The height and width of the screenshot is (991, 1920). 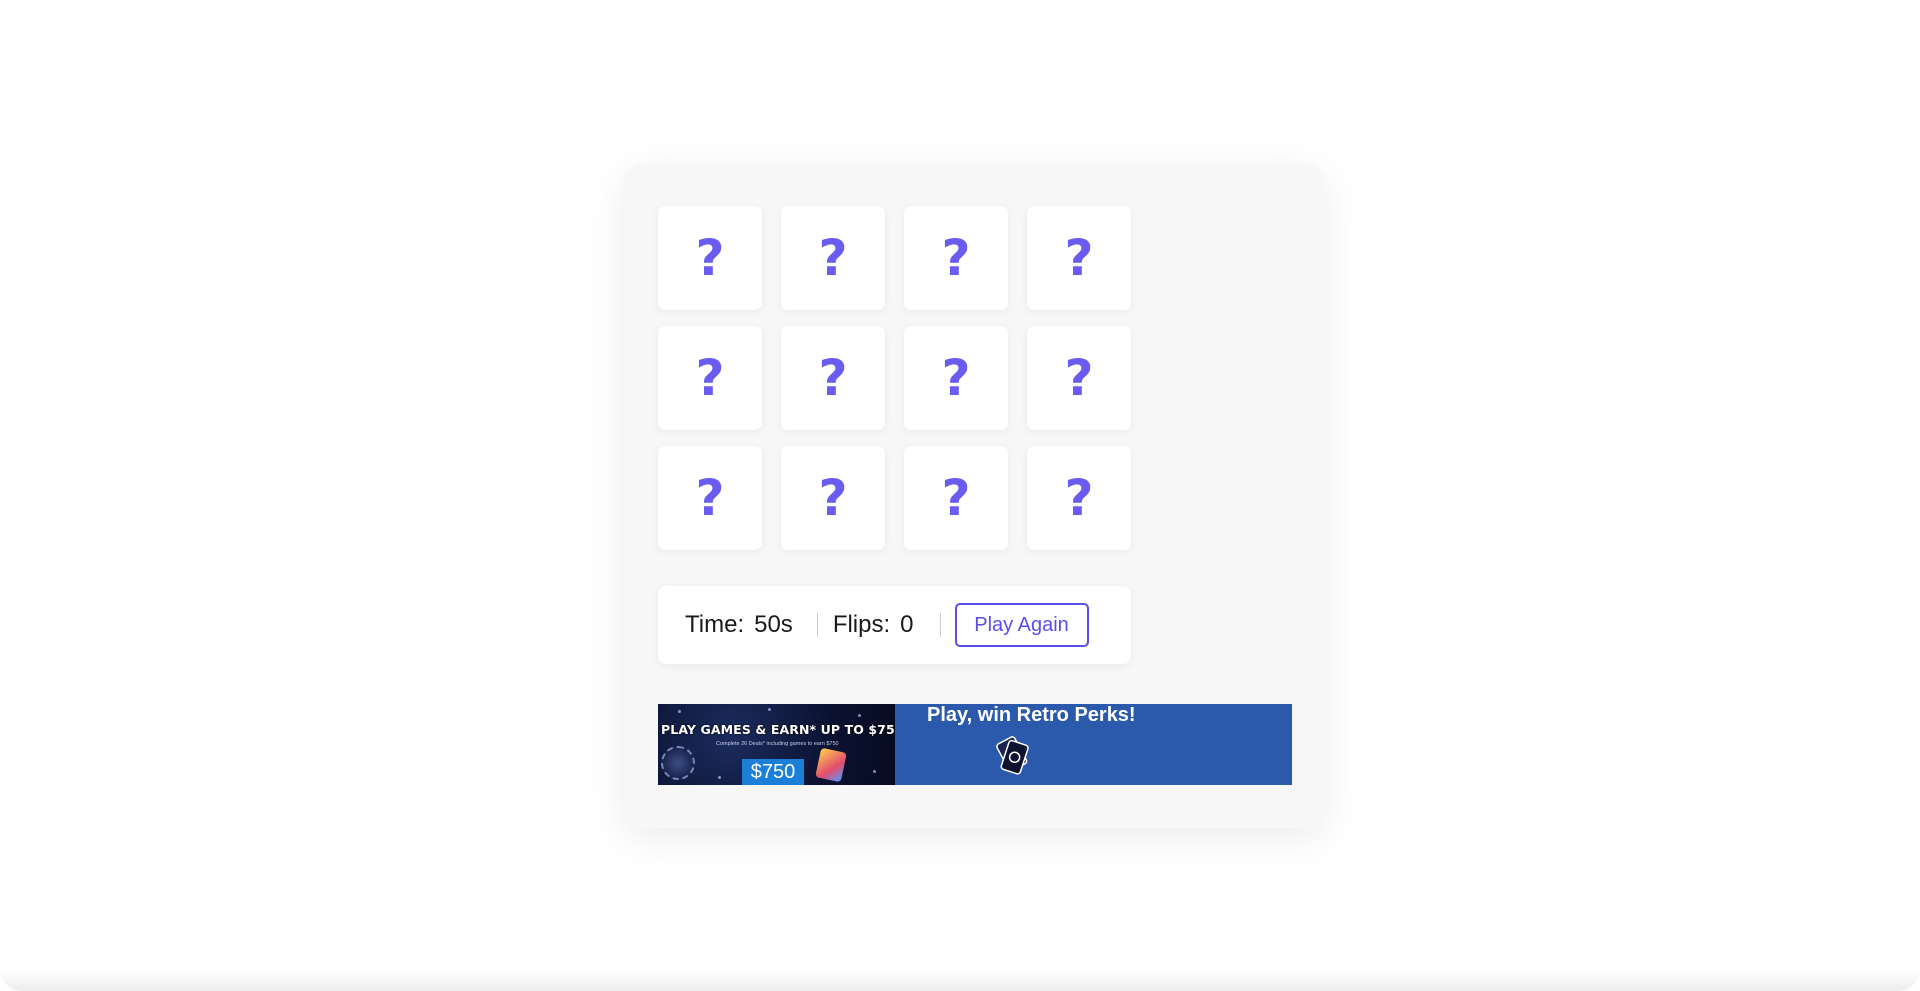 I want to click on poker-chip-icon, so click(x=678, y=763).